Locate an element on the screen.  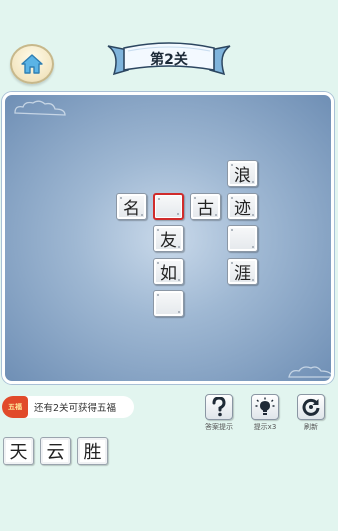
reward-hint-bar: 五福 还有2关可获得五福 is located at coordinates (68, 407).